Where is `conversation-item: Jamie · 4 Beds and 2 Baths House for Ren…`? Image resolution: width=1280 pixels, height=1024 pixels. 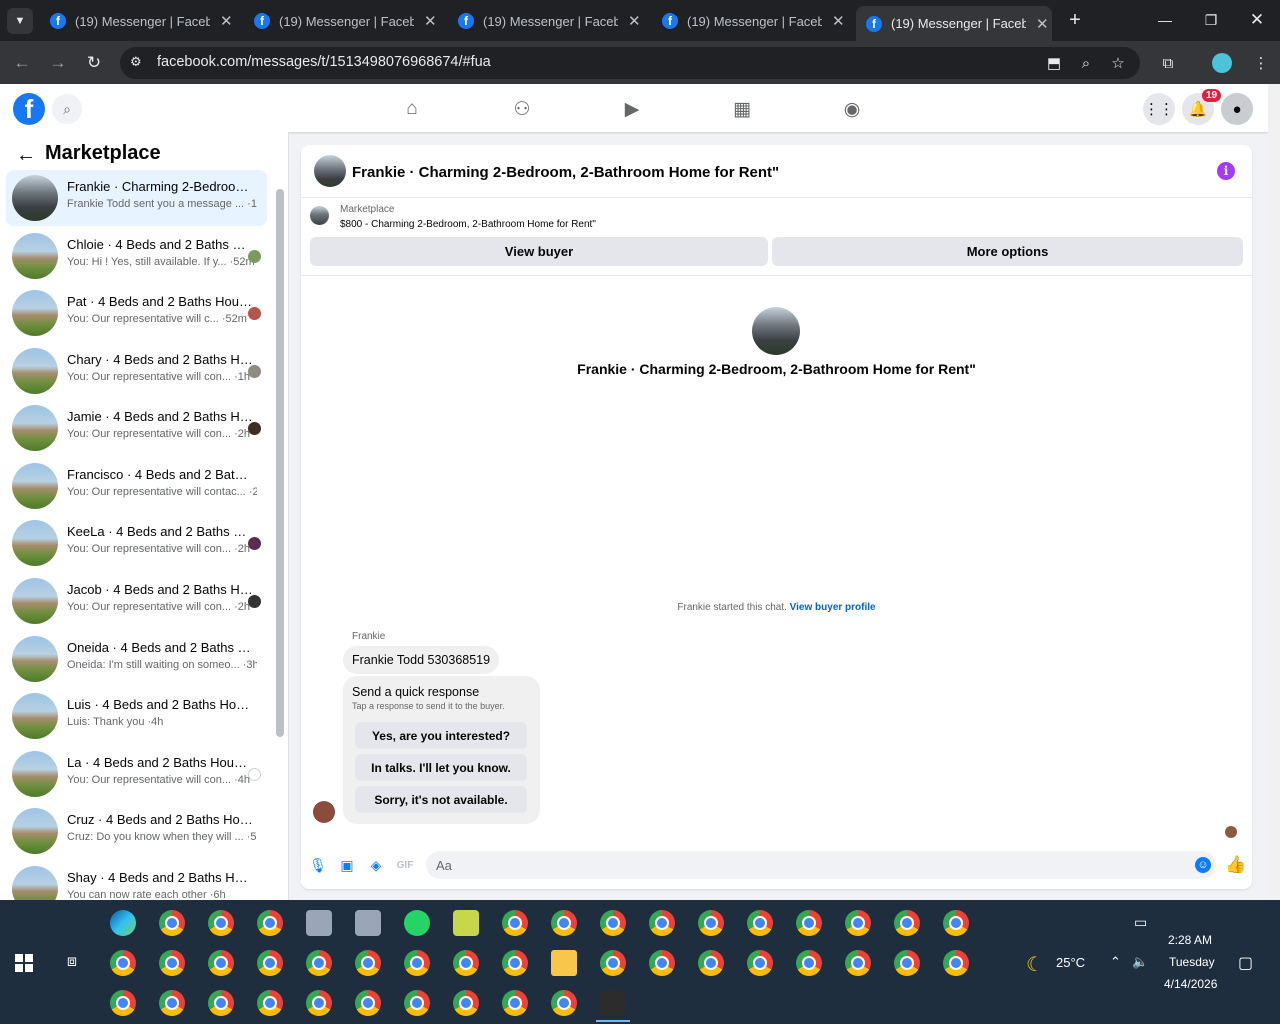 conversation-item: Jamie · 4 Beds and 2 Baths House for Ren… is located at coordinates (136, 428).